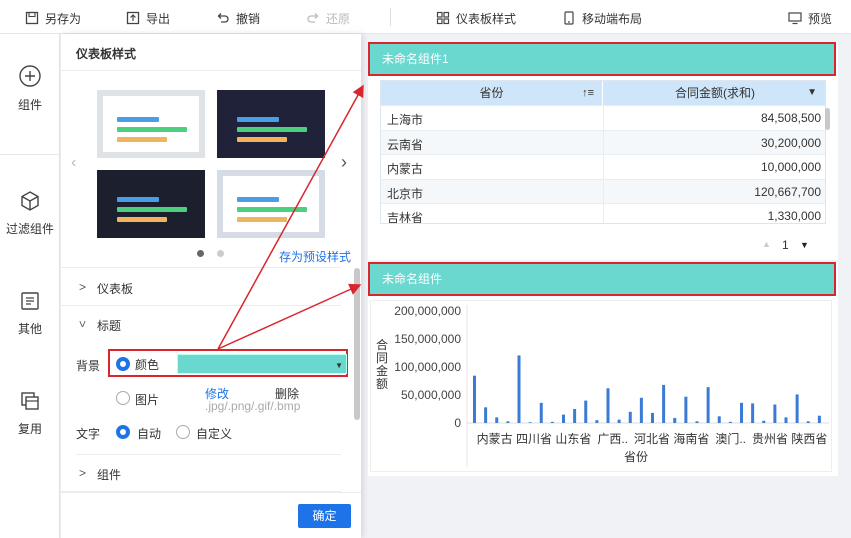 The width and height of the screenshot is (851, 538). I want to click on panel-title: 仪表板样式, so click(106, 54).